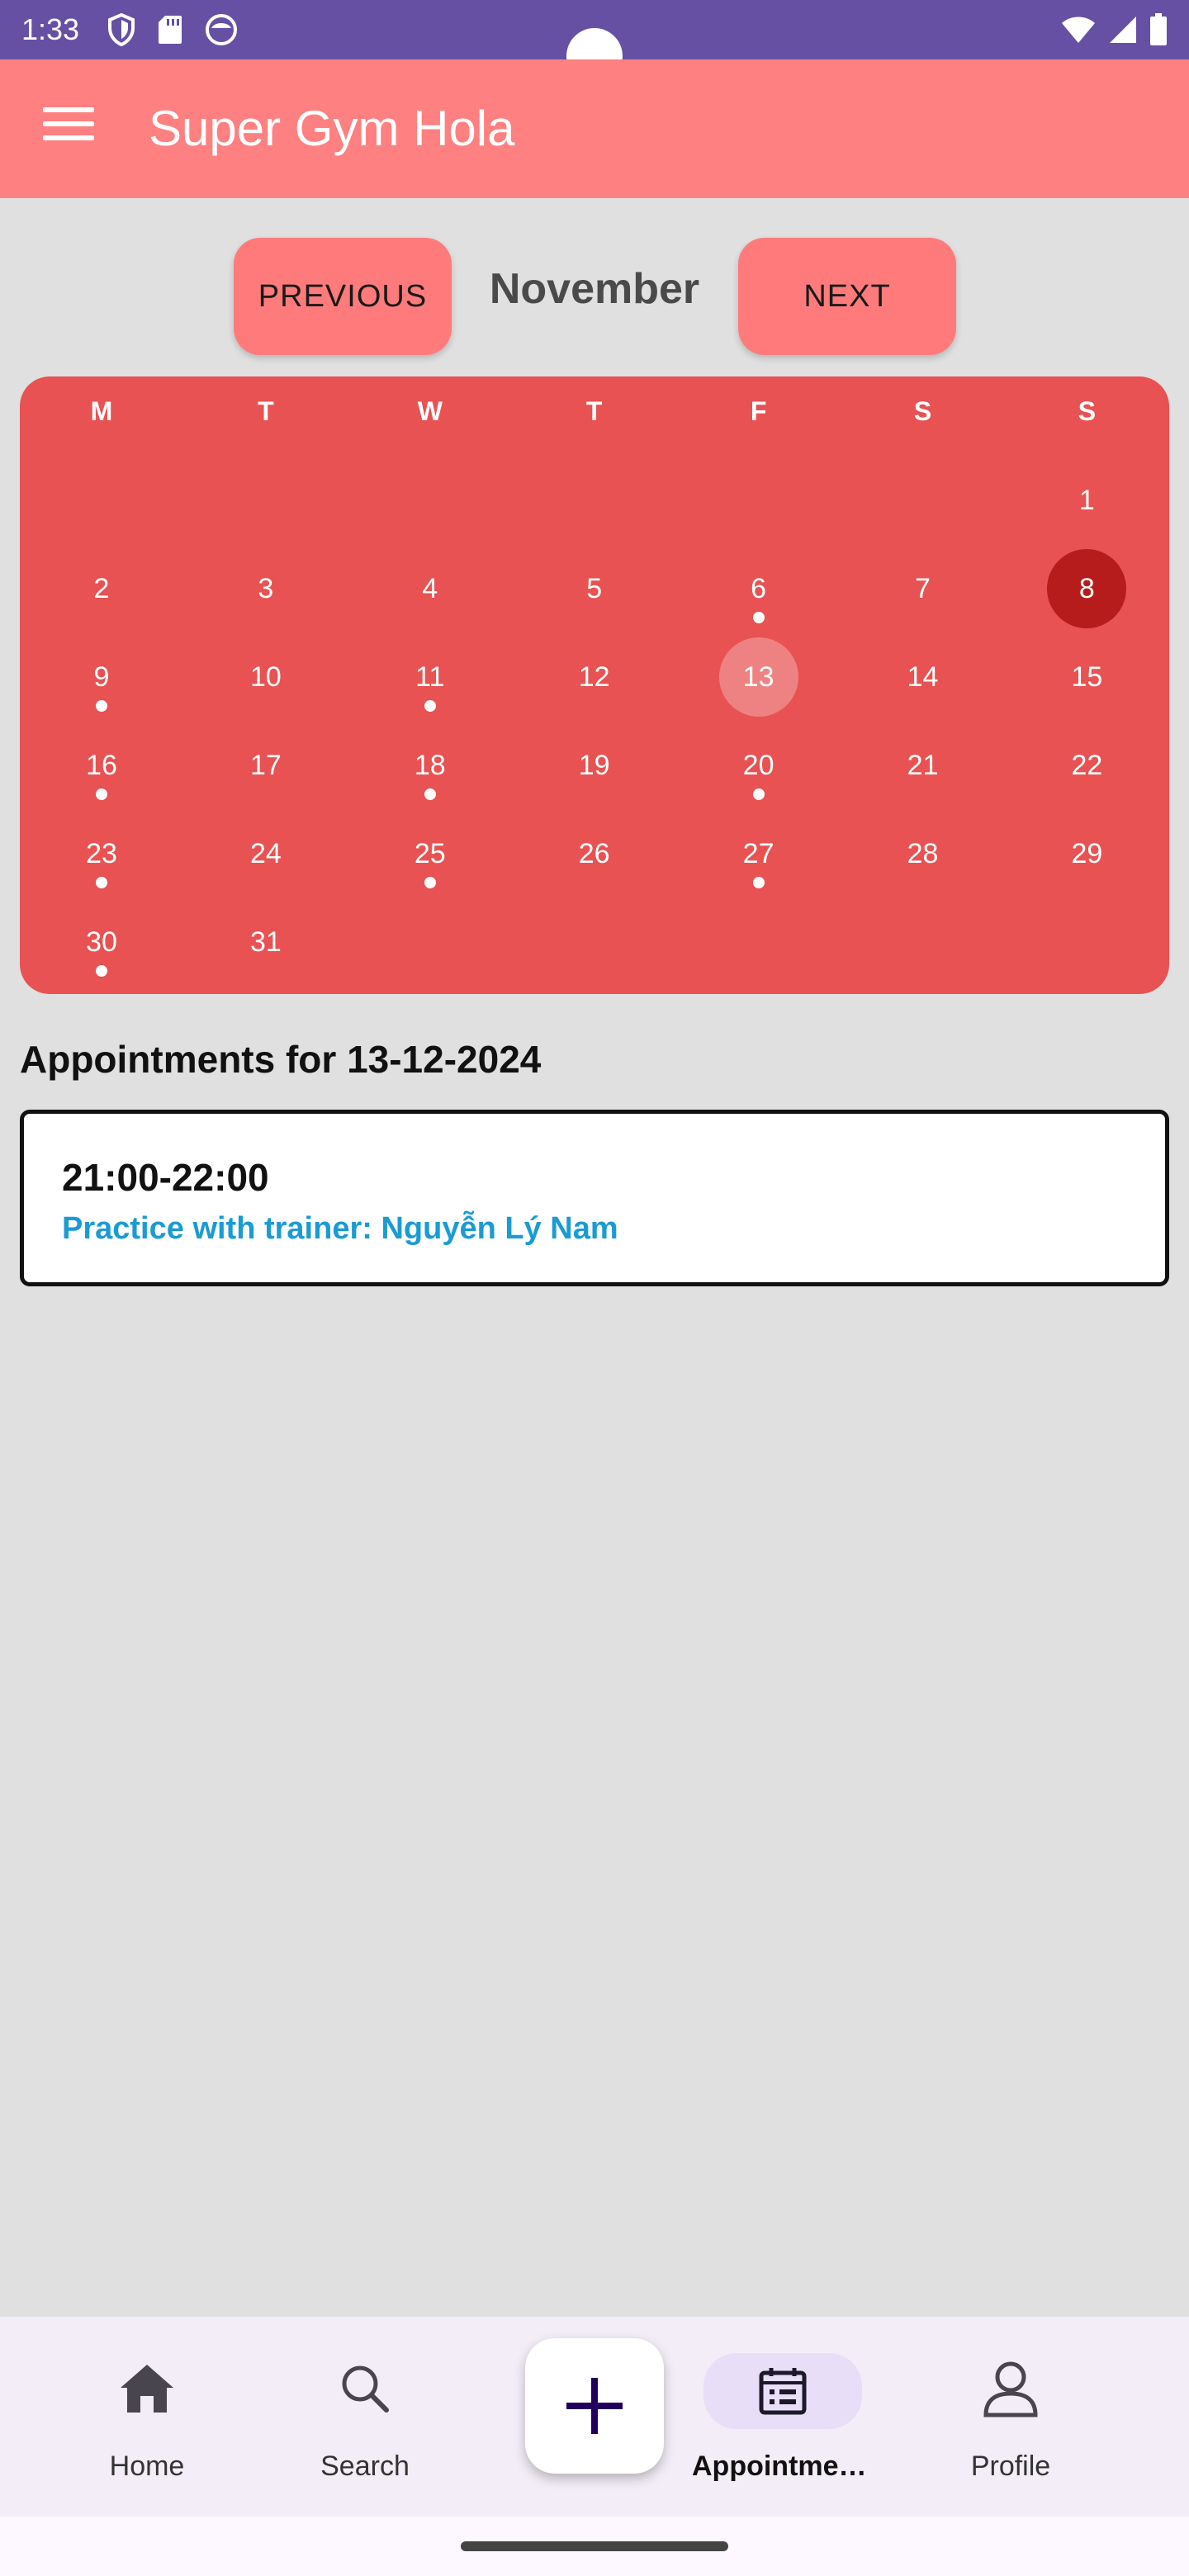  I want to click on appointments-heading: Appointments for 13-12-2024, so click(281, 1059).